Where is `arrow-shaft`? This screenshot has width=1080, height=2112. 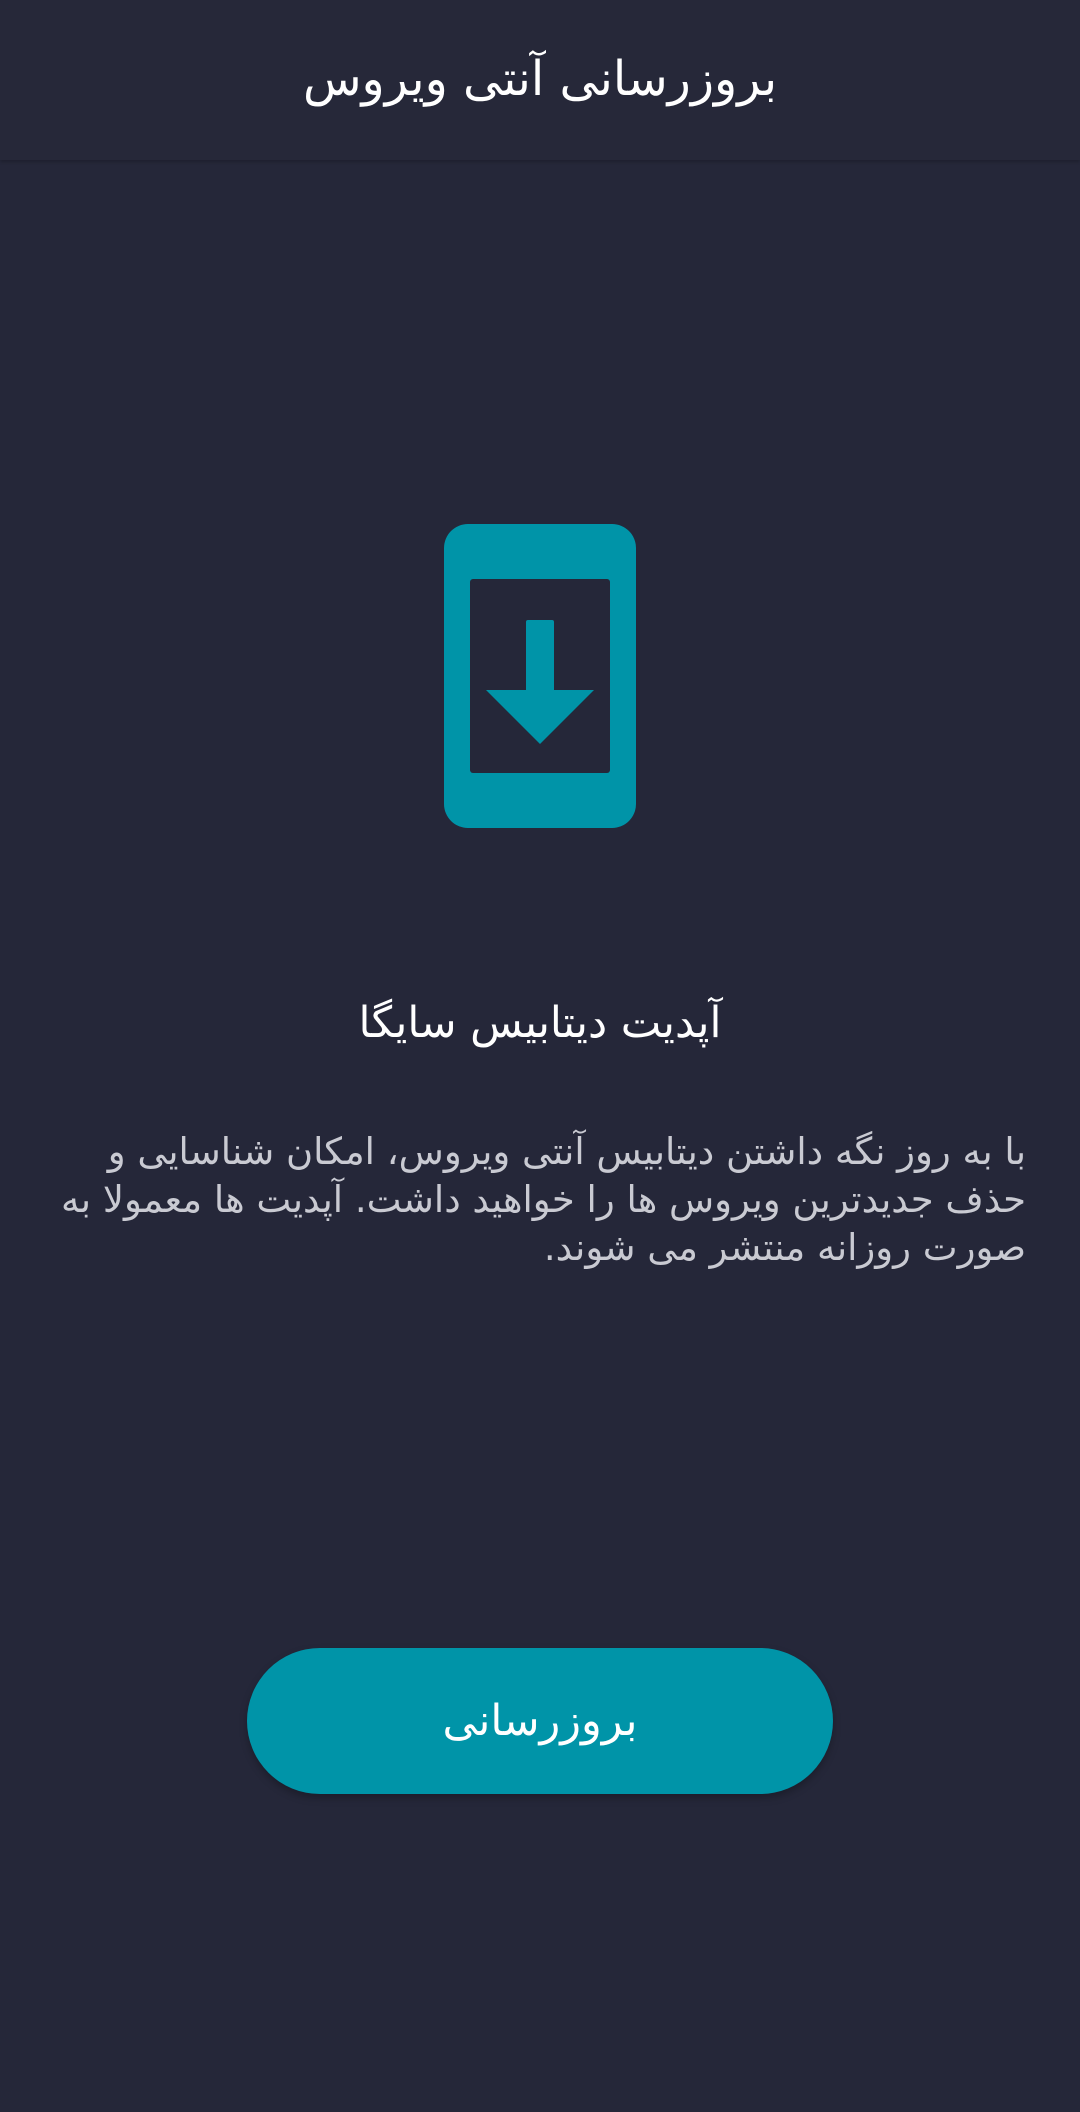
arrow-shaft is located at coordinates (540, 656).